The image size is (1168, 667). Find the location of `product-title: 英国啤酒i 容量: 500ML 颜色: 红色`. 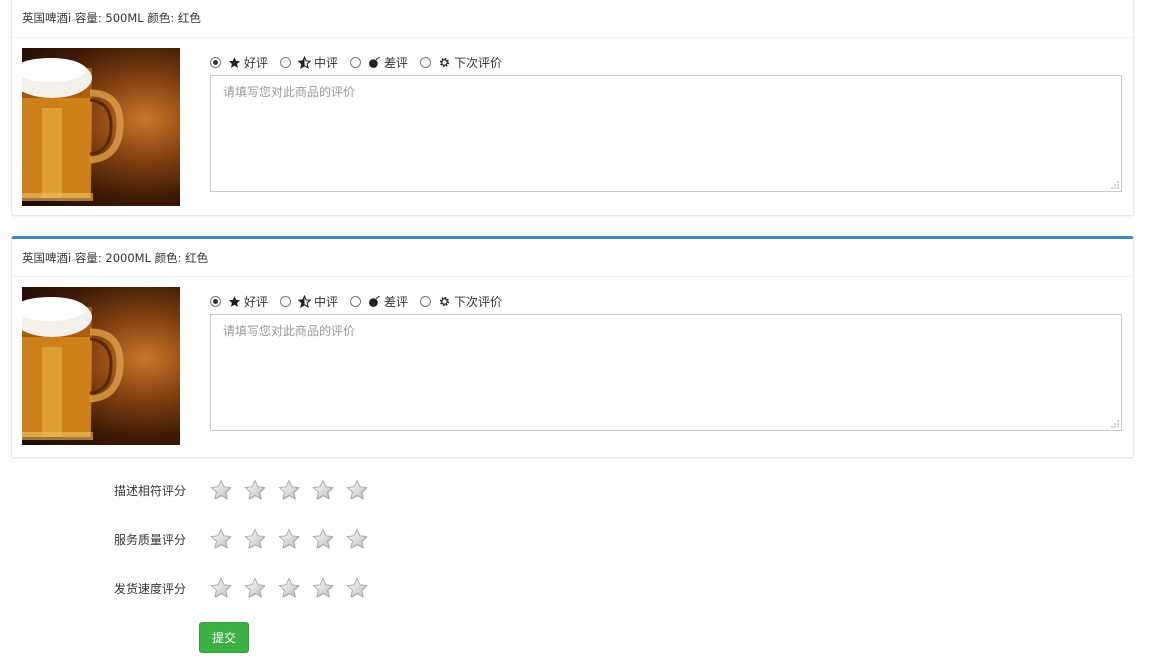

product-title: 英国啤酒i 容量: 500ML 颜色: 红色 is located at coordinates (572, 19).